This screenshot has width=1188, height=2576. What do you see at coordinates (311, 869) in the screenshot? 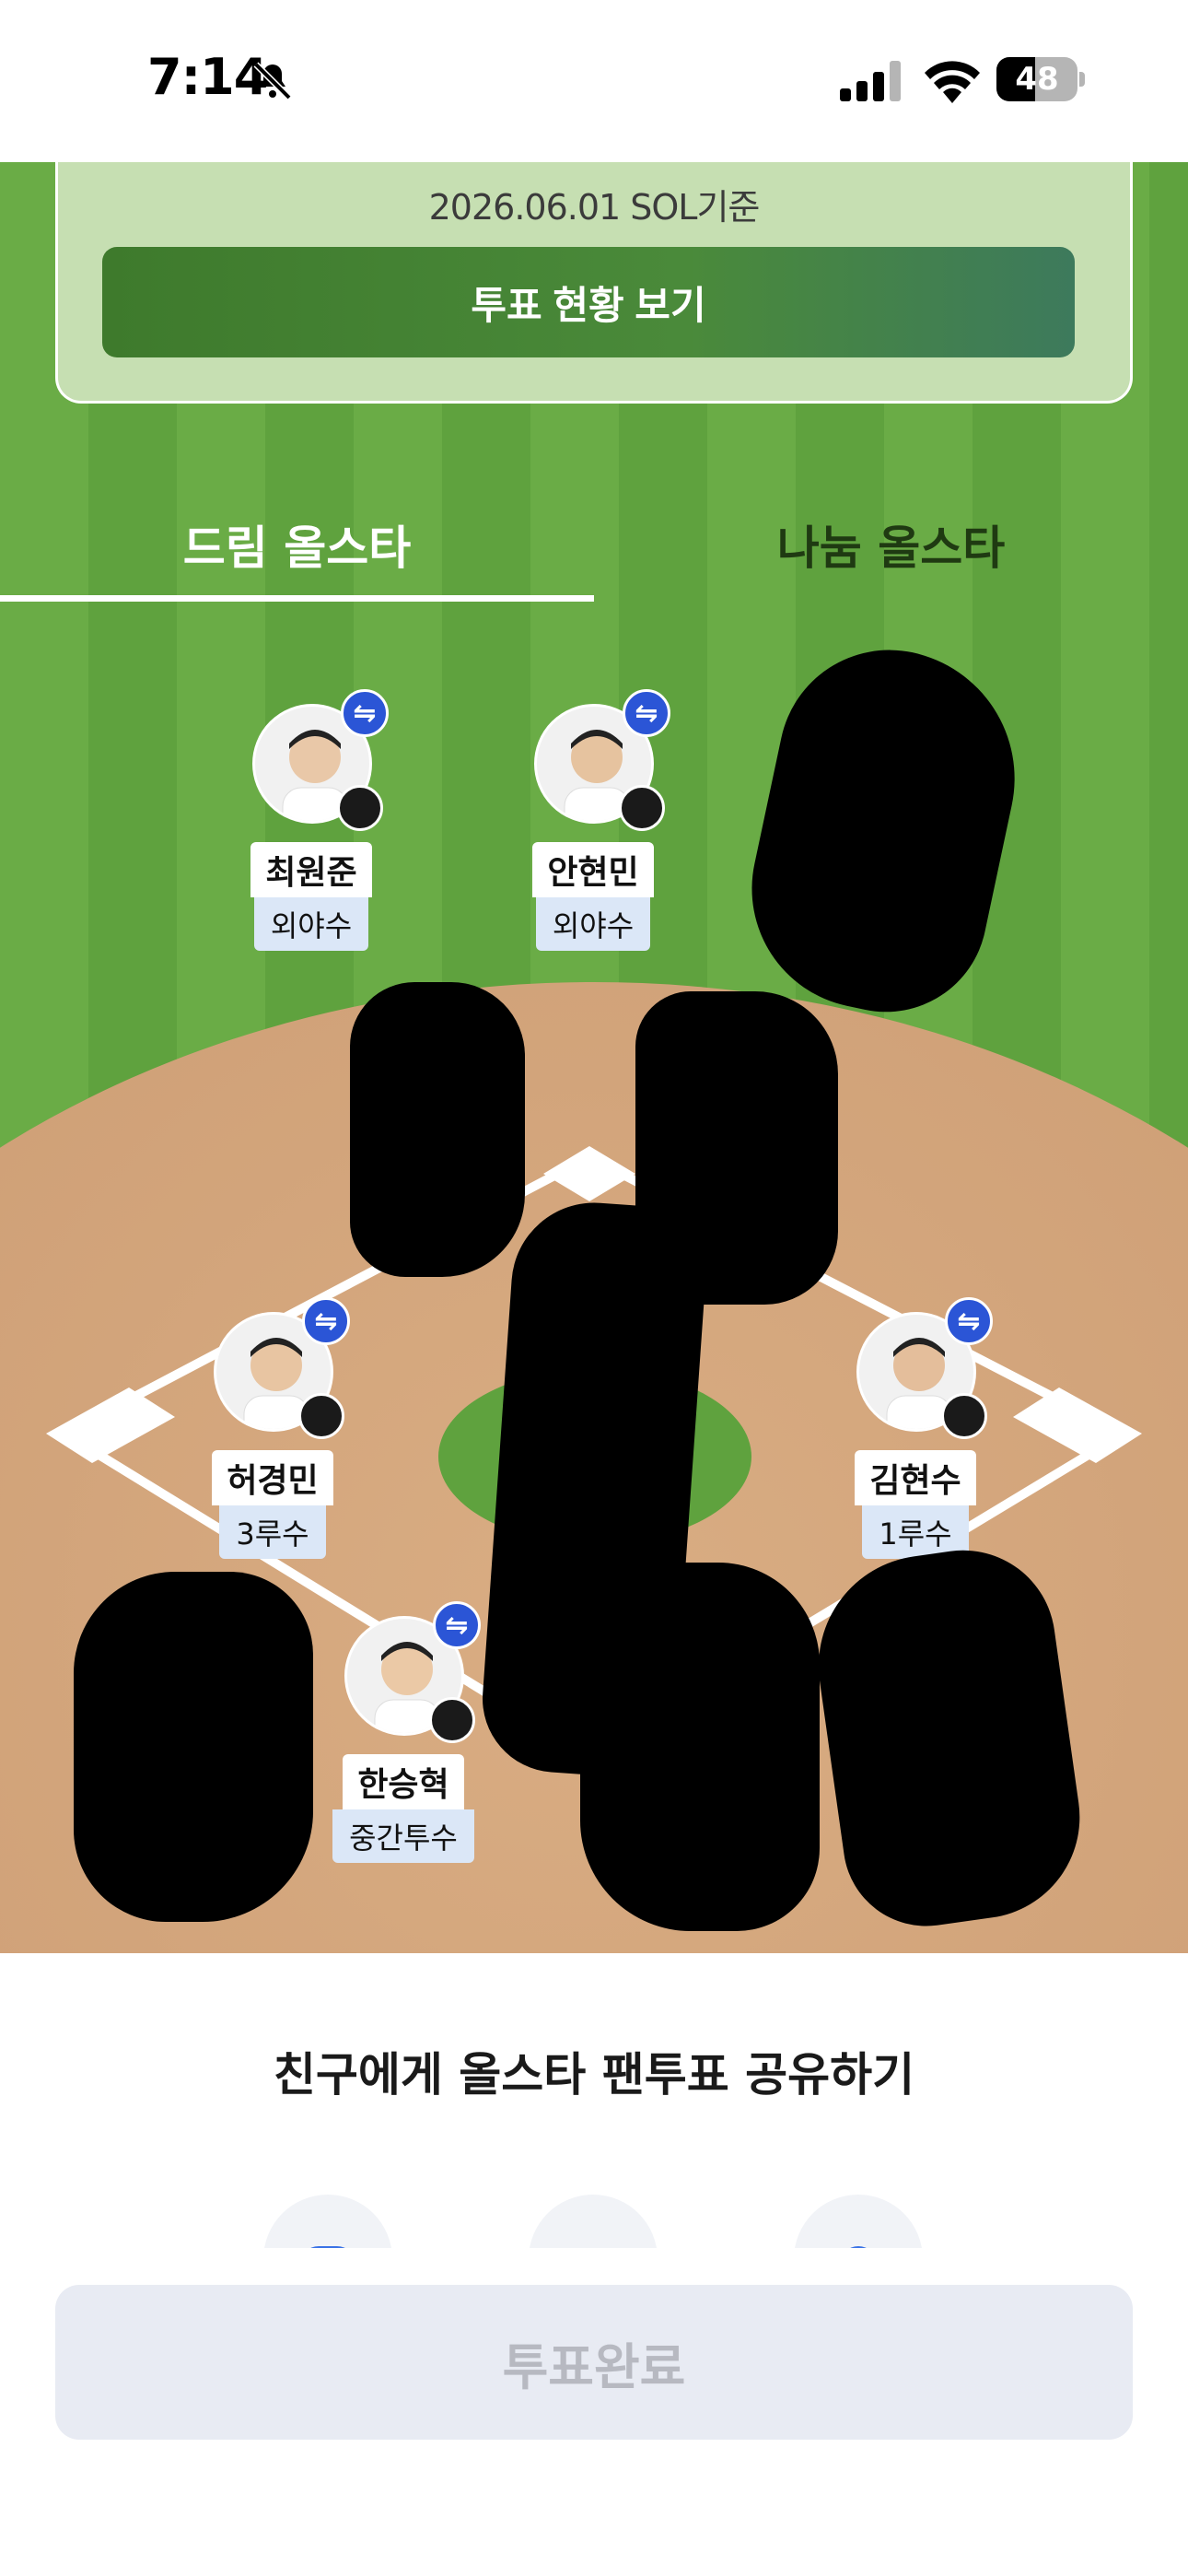
I see `player-name: 최원준` at bounding box center [311, 869].